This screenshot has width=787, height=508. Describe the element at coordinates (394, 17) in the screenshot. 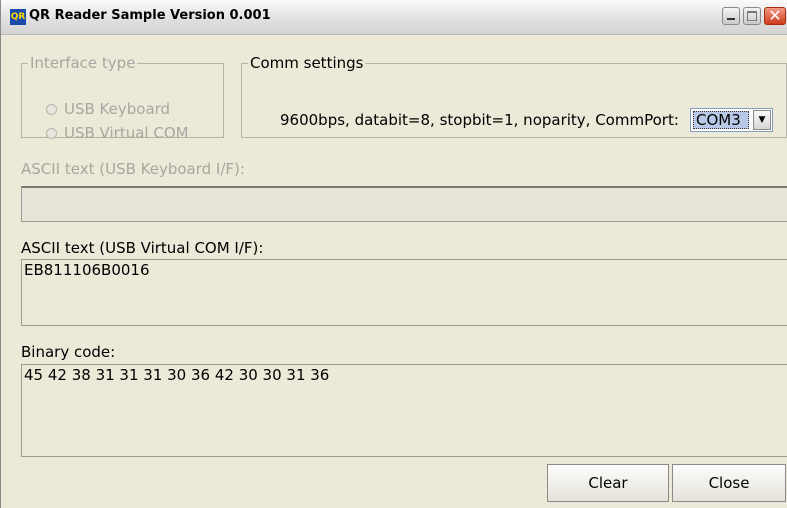

I see `title-bar: QR QR Reader Sample Version 0.001 ✕` at that location.